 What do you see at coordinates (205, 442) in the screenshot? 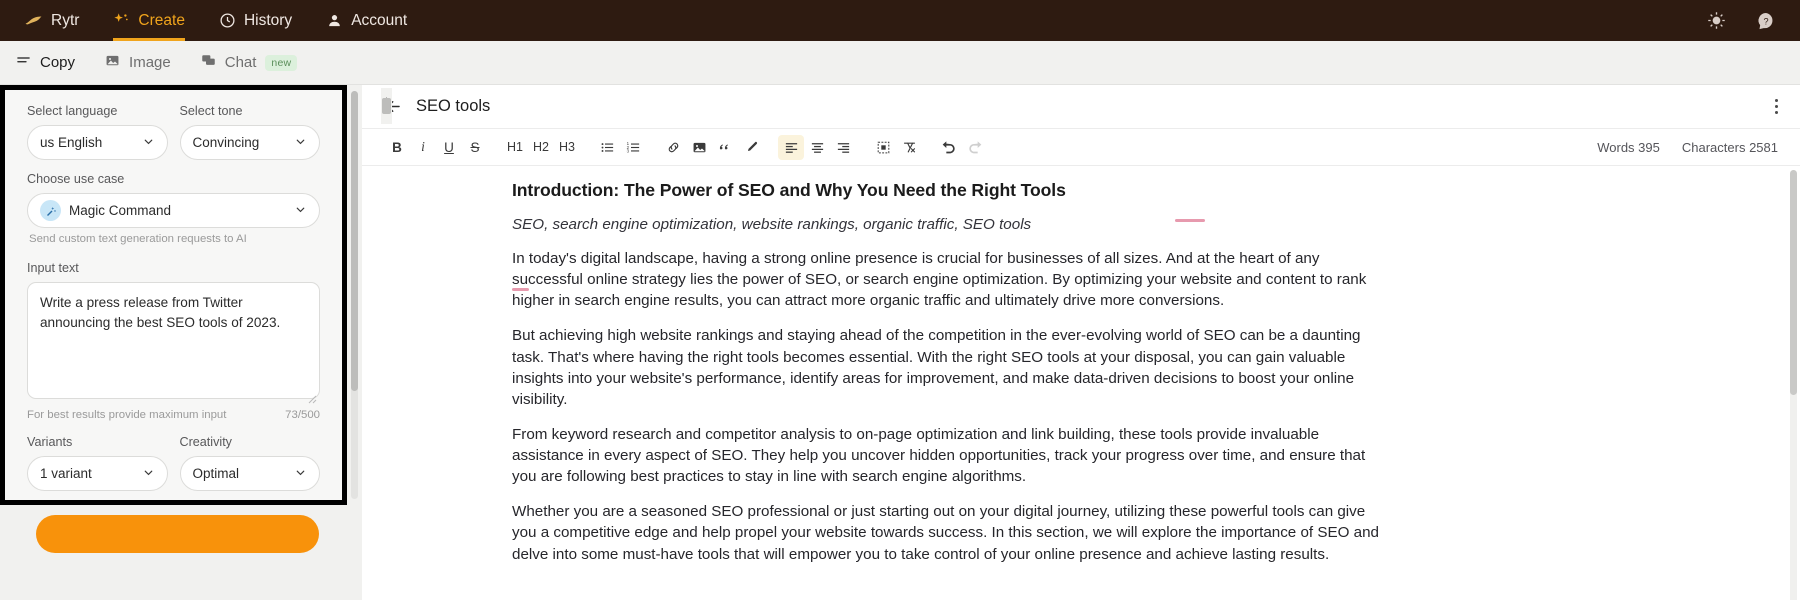
I see `creativity-label: Creativity` at bounding box center [205, 442].